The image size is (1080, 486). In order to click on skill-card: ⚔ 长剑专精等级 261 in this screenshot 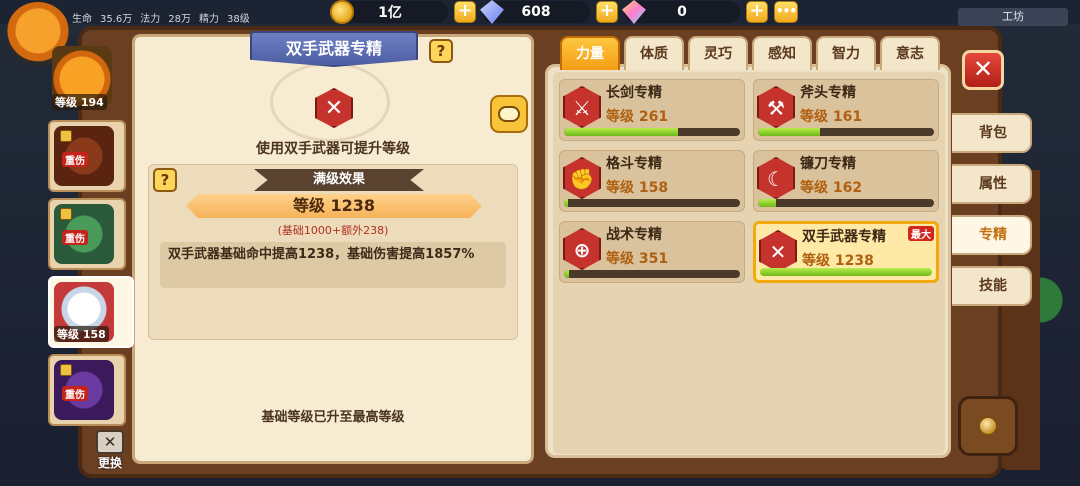, I will do `click(652, 110)`.